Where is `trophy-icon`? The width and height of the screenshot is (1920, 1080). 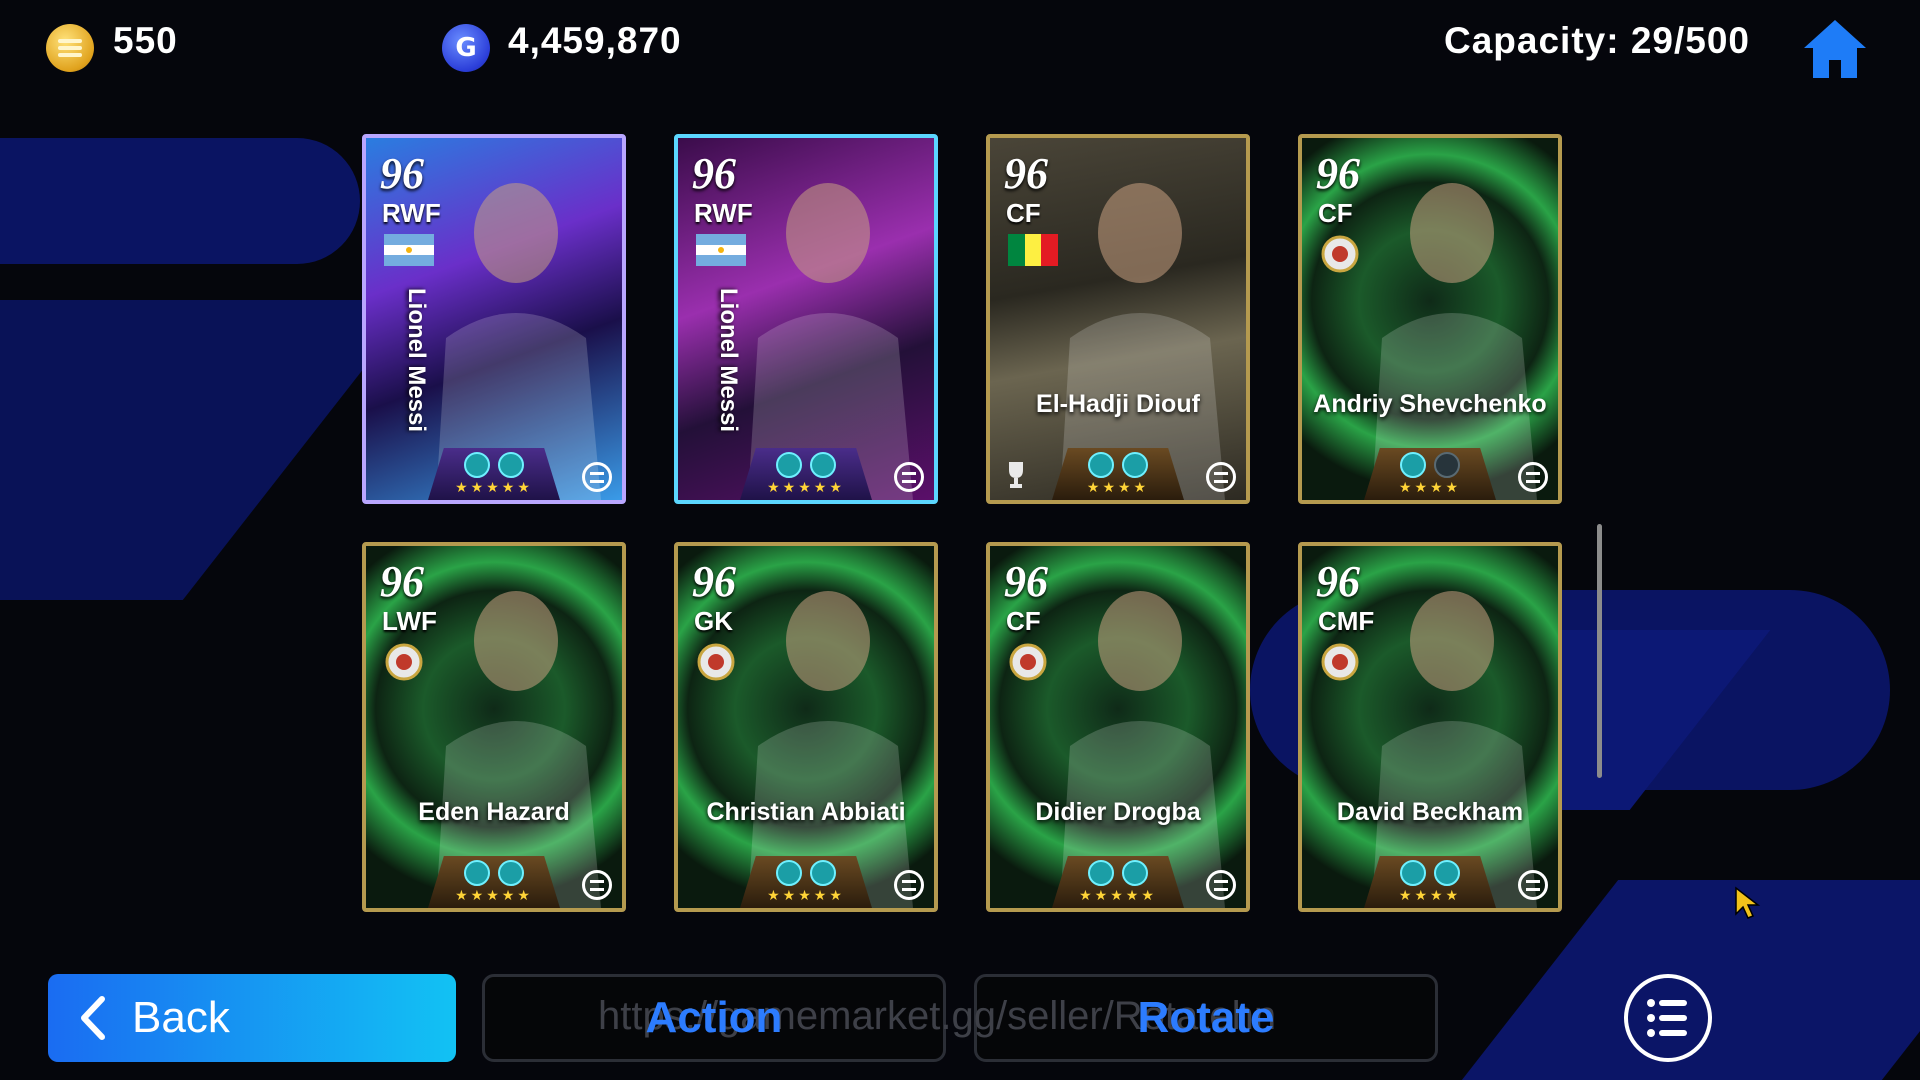 trophy-icon is located at coordinates (1016, 475).